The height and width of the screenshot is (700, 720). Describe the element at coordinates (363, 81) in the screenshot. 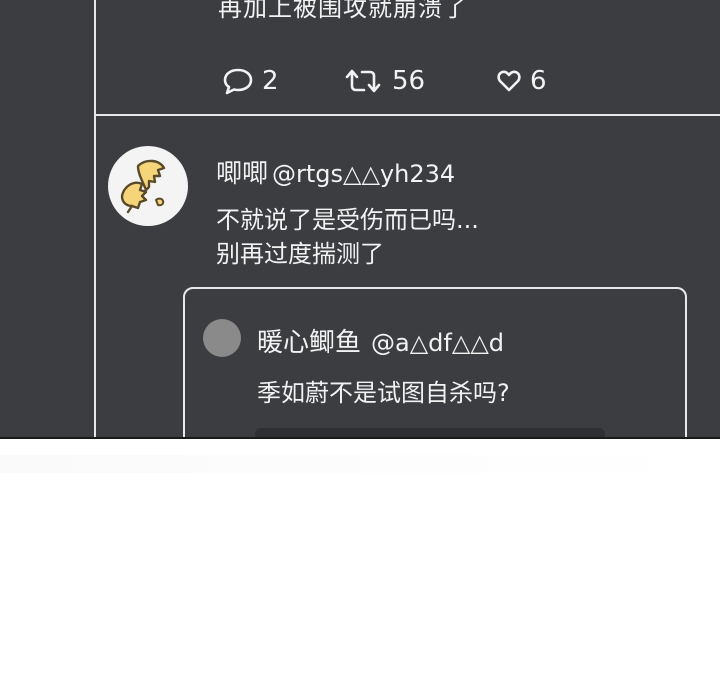

I see `retweet-icon` at that location.